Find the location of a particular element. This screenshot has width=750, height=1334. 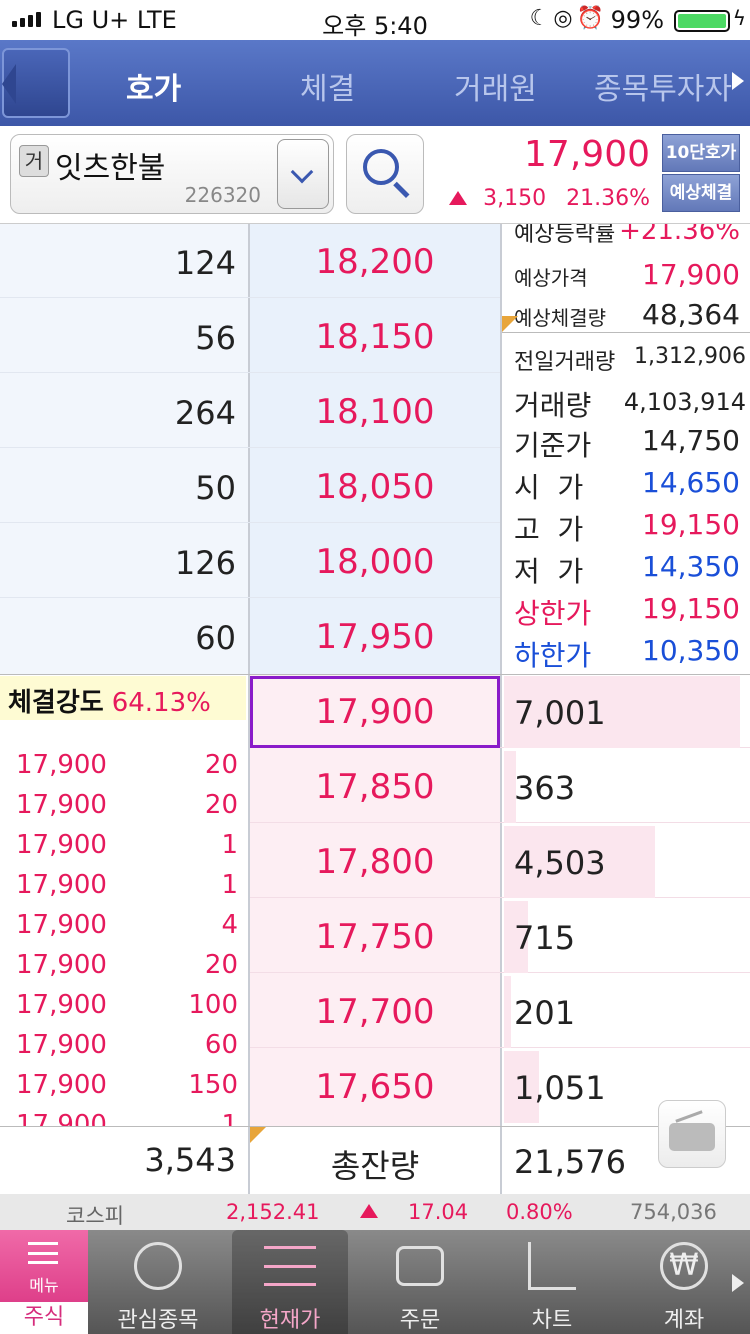

index-name: 코스피 is located at coordinates (95, 1216).